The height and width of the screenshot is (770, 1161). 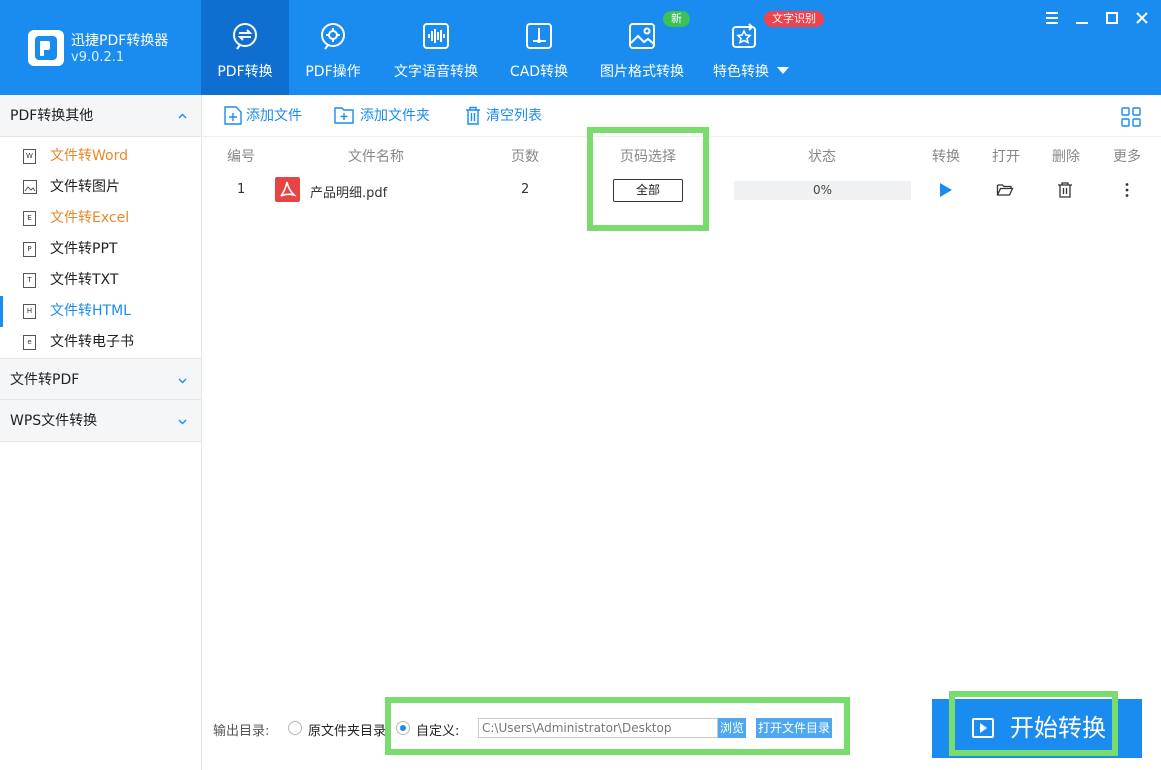 What do you see at coordinates (89, 156) in the screenshot?
I see `sidebar-item-label: 文件转Word` at bounding box center [89, 156].